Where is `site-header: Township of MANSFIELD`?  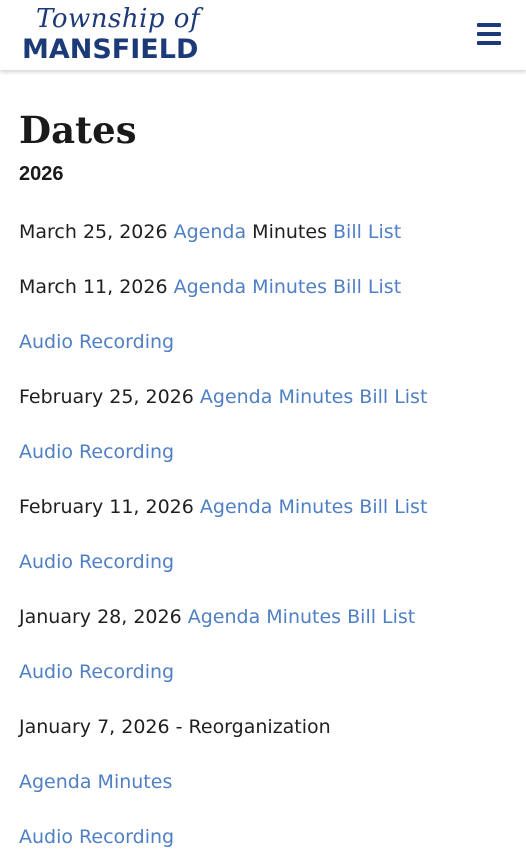
site-header: Township of MANSFIELD is located at coordinates (263, 35).